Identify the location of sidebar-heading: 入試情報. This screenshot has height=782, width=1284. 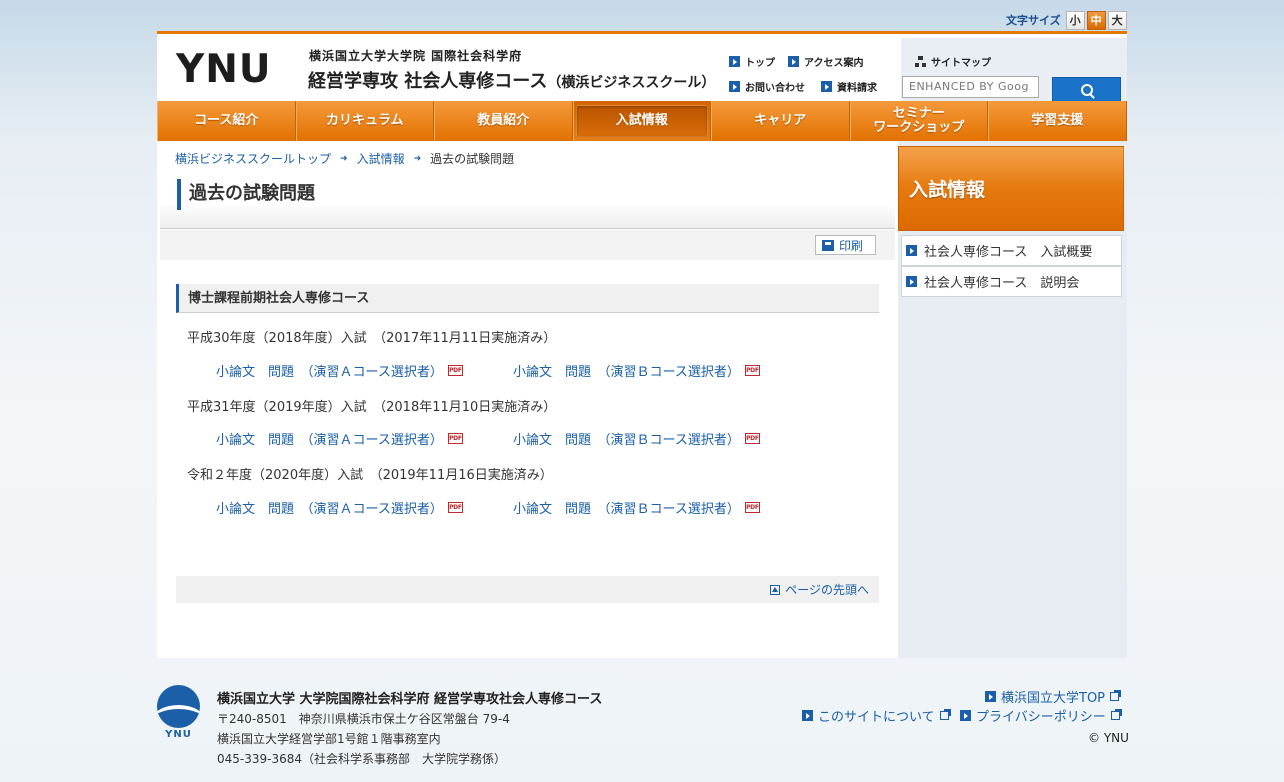
(1011, 188).